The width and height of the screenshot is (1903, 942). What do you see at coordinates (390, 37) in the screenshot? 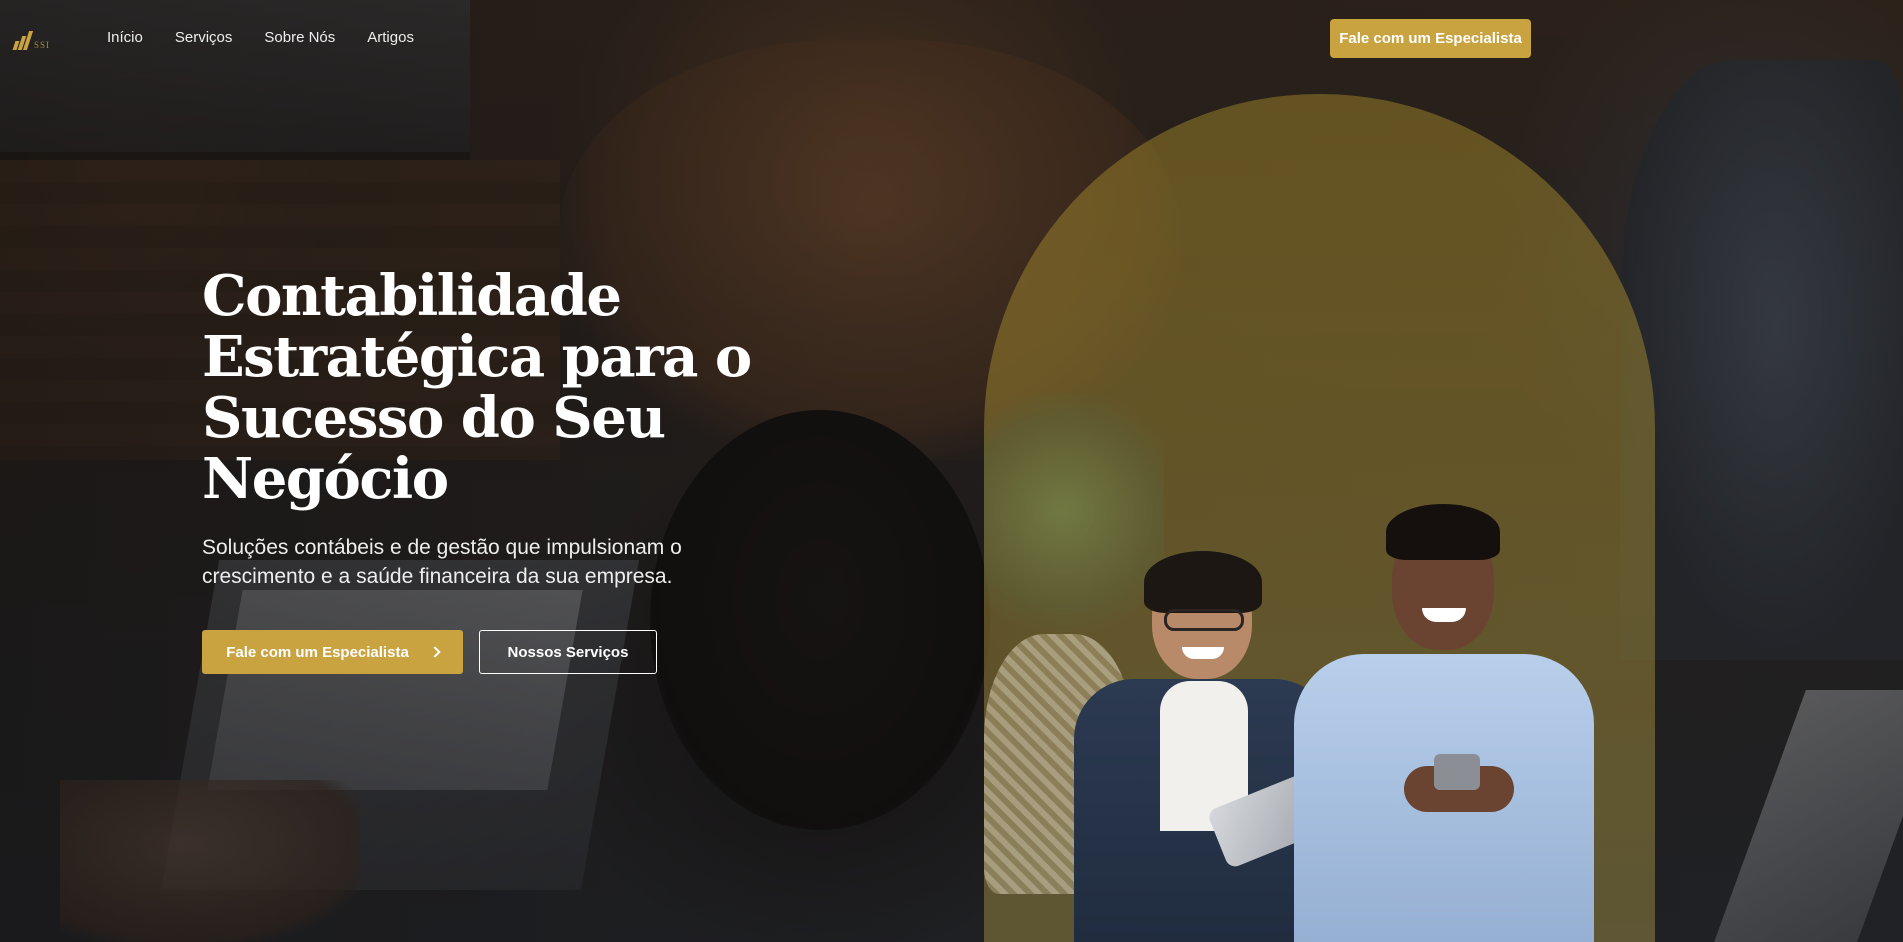
I see `nav-item-artigos: Artigos` at bounding box center [390, 37].